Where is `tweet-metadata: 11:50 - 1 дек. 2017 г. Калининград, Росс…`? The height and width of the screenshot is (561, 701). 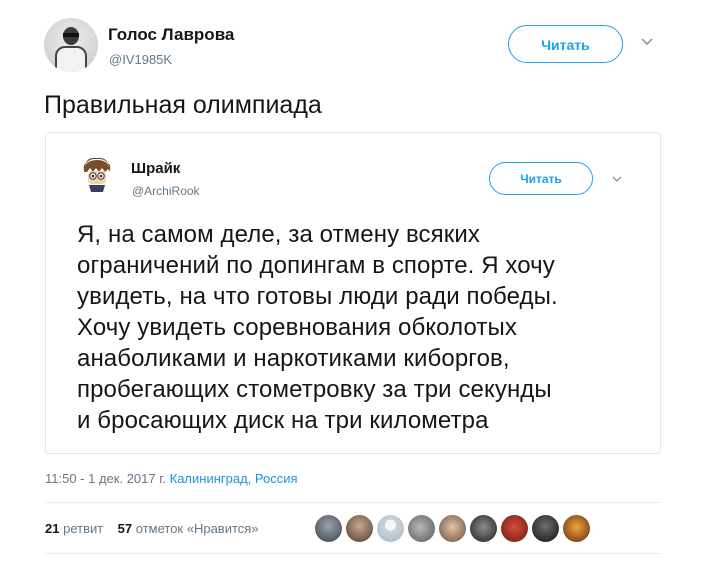 tweet-metadata: 11:50 - 1 дек. 2017 г. Калининград, Росс… is located at coordinates (171, 478).